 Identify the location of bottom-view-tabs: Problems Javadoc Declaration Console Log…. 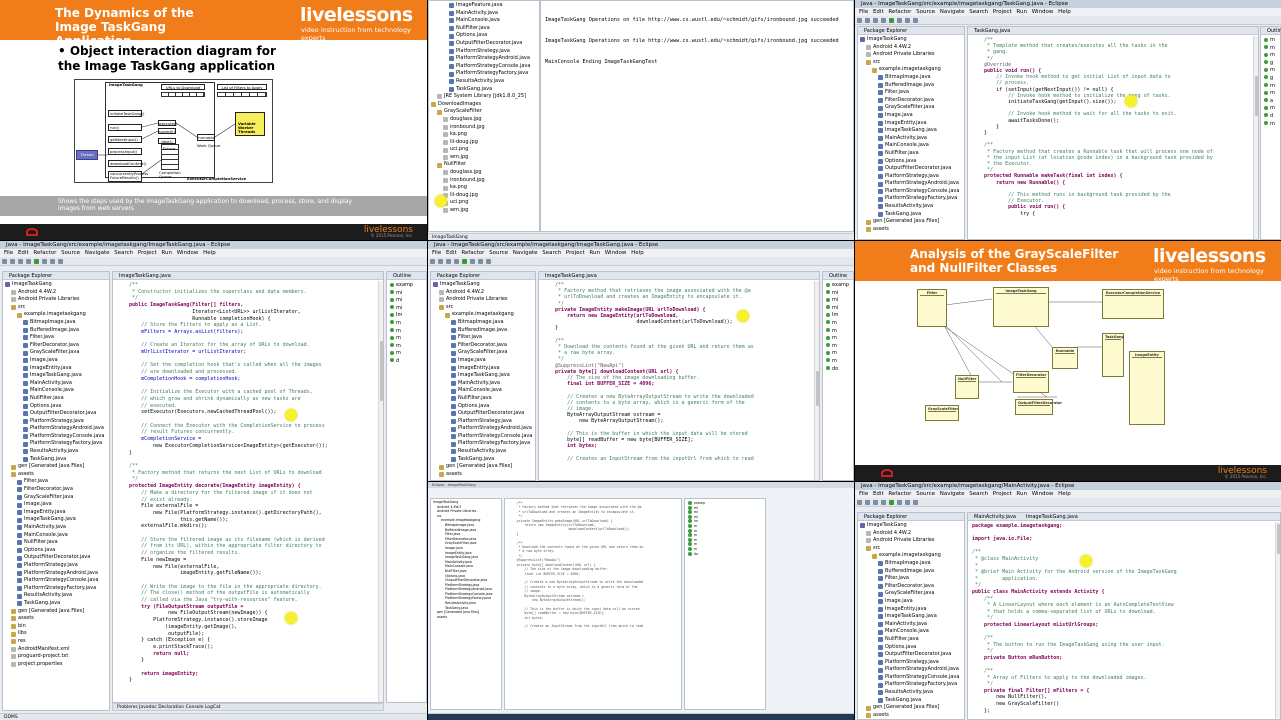
(248, 707).